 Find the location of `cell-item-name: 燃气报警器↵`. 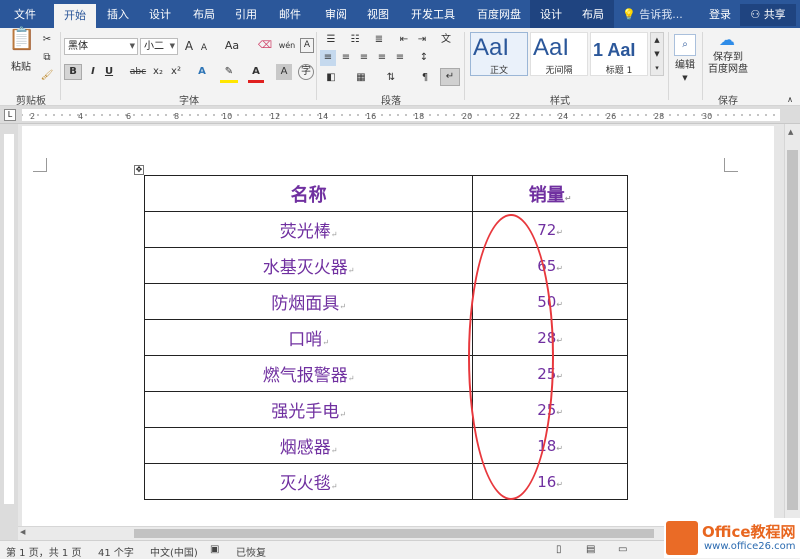

cell-item-name: 燃气报警器↵ is located at coordinates (308, 373).